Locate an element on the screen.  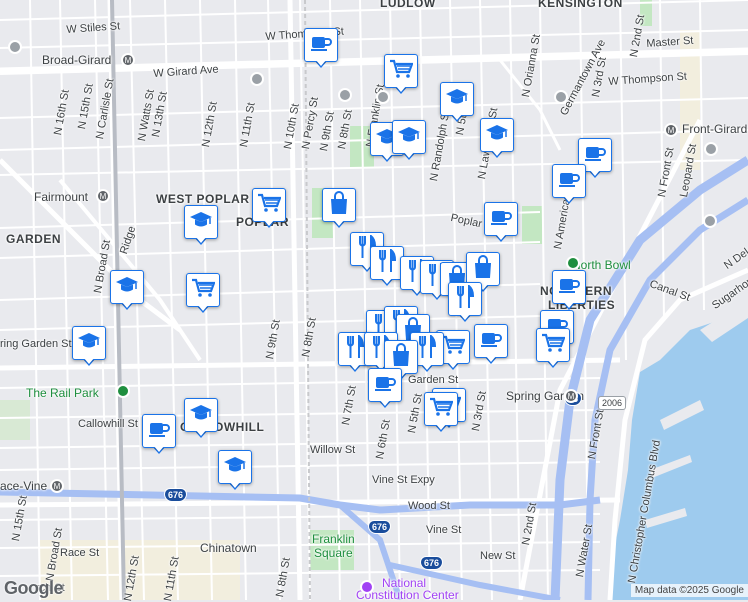
street-label-race: Race St is located at coordinates (80, 553).